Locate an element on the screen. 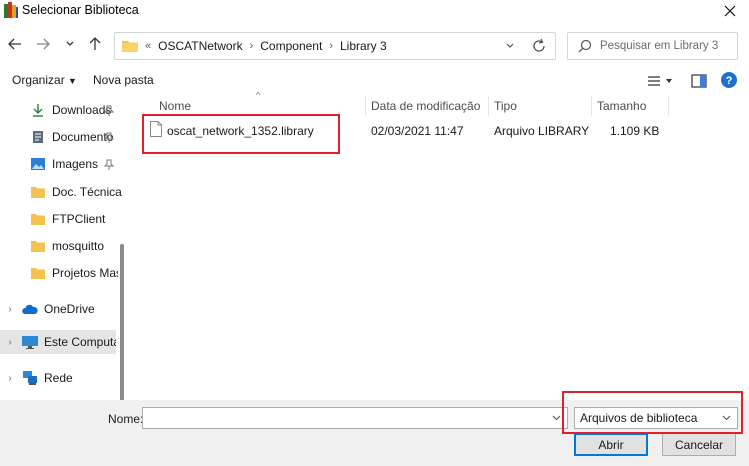 This screenshot has height=466, width=749. sidebar-item-label: OneDrive is located at coordinates (69, 309).